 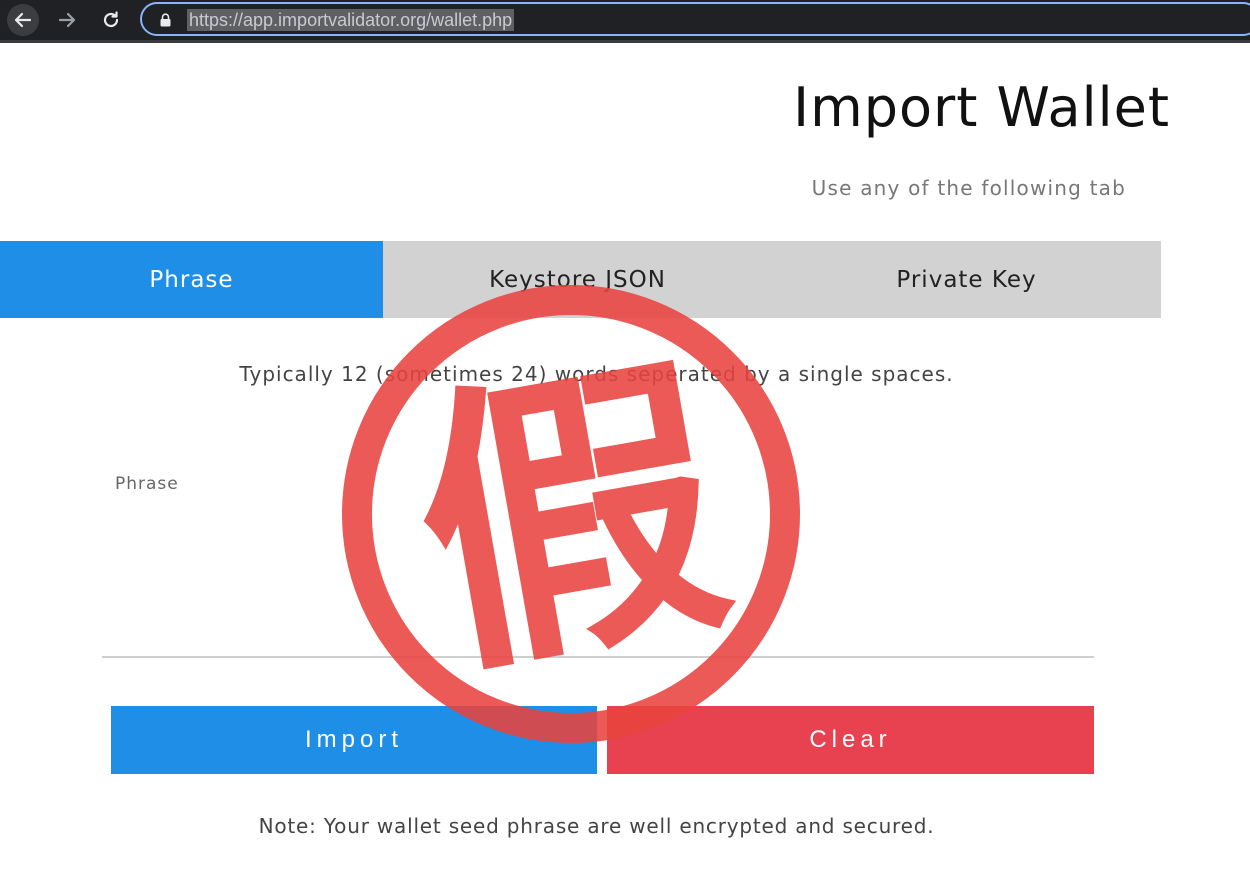 I want to click on back-button, so click(x=23, y=20).